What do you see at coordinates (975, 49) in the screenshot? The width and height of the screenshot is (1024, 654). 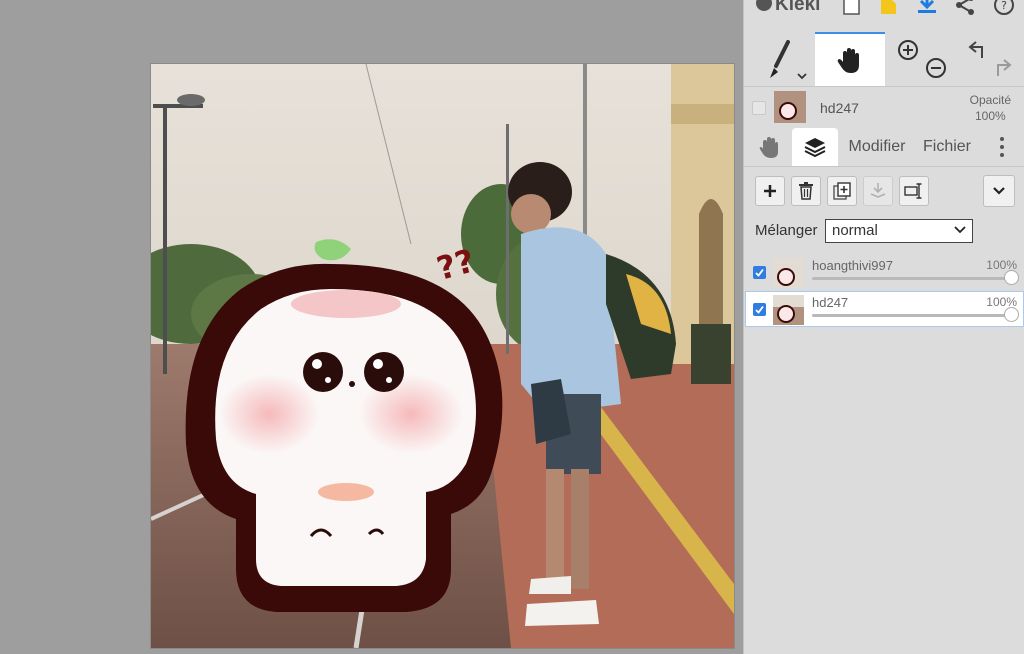 I see `undo-icon` at bounding box center [975, 49].